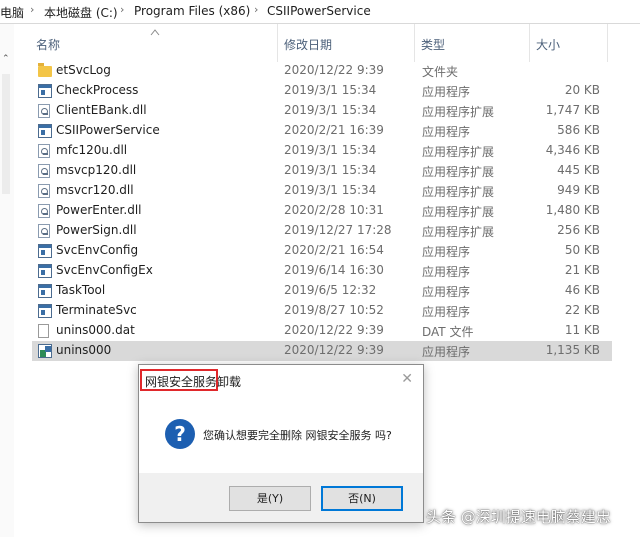  Describe the element at coordinates (81, 12) in the screenshot. I see `breadcrumb-local-disk: 本地磁盘 (C:)` at that location.